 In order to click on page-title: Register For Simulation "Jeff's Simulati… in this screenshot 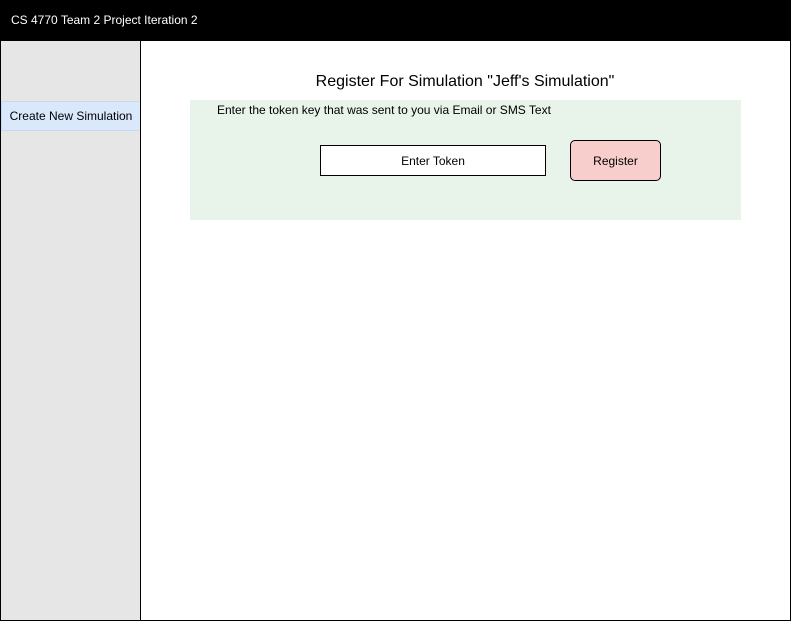, I will do `click(465, 81)`.